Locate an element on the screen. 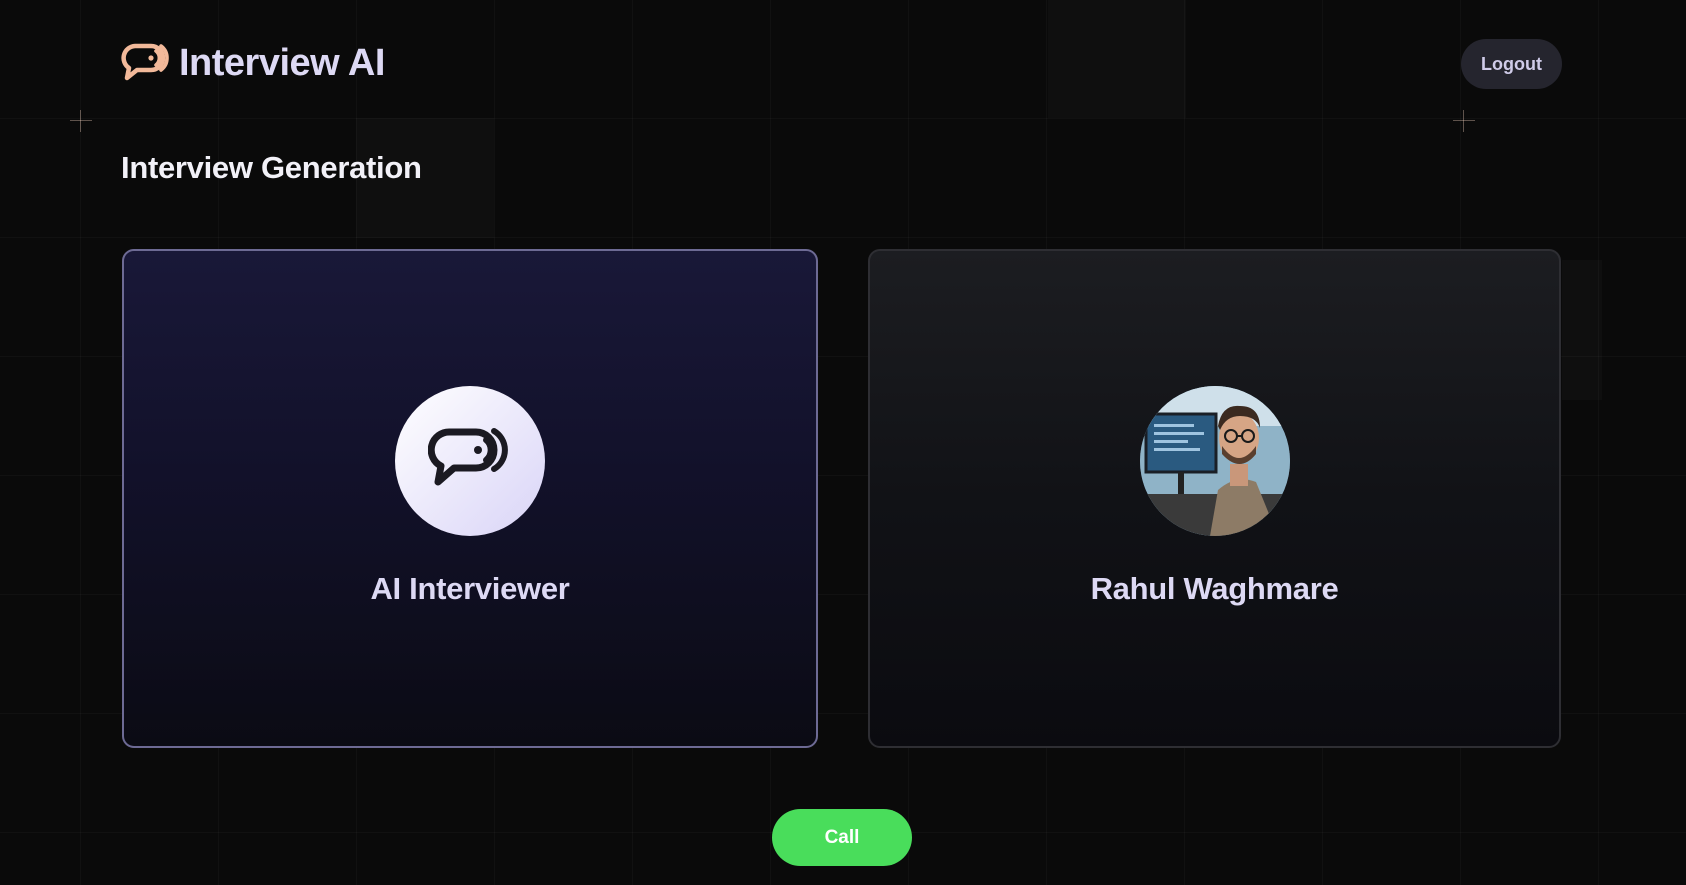 This screenshot has height=885, width=1686. logo-icon is located at coordinates (145, 62).